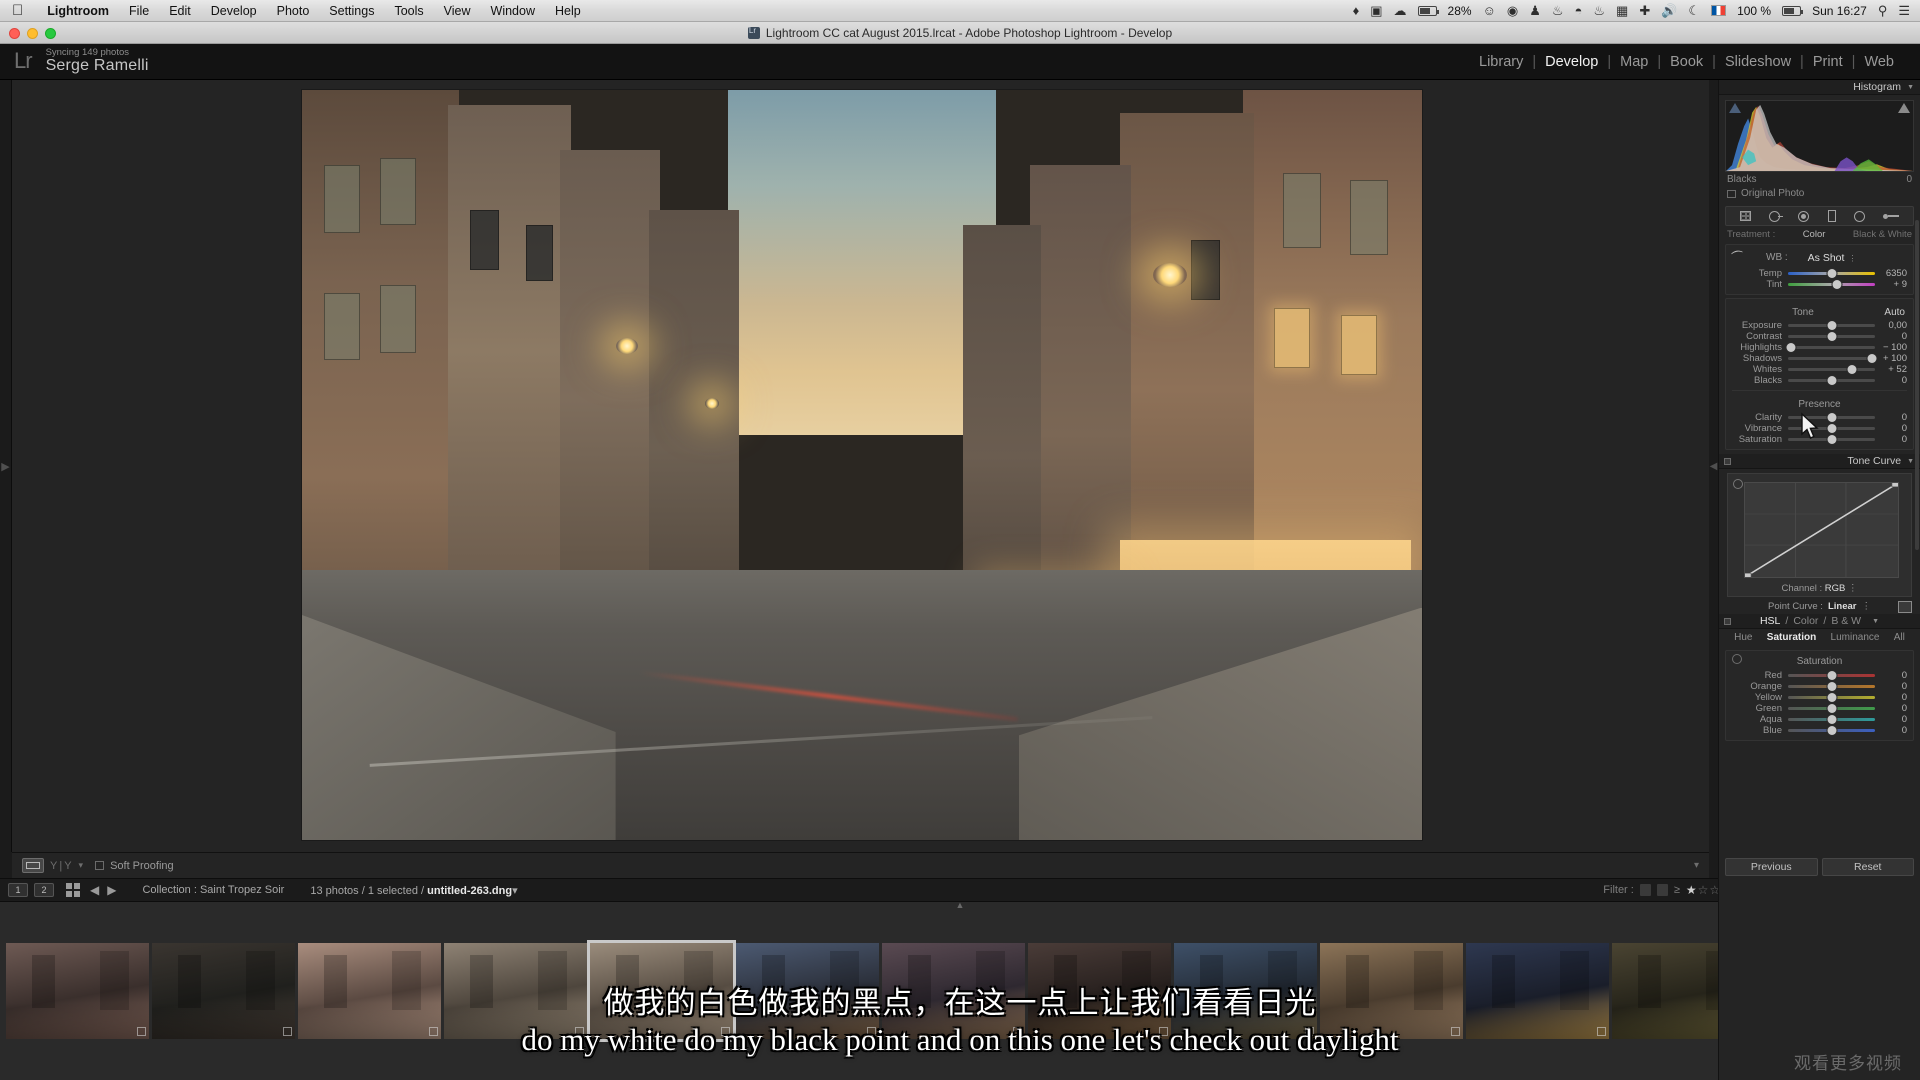 The height and width of the screenshot is (1080, 1920). What do you see at coordinates (1839, 11) in the screenshot?
I see `clock-label: Sun 16:27` at bounding box center [1839, 11].